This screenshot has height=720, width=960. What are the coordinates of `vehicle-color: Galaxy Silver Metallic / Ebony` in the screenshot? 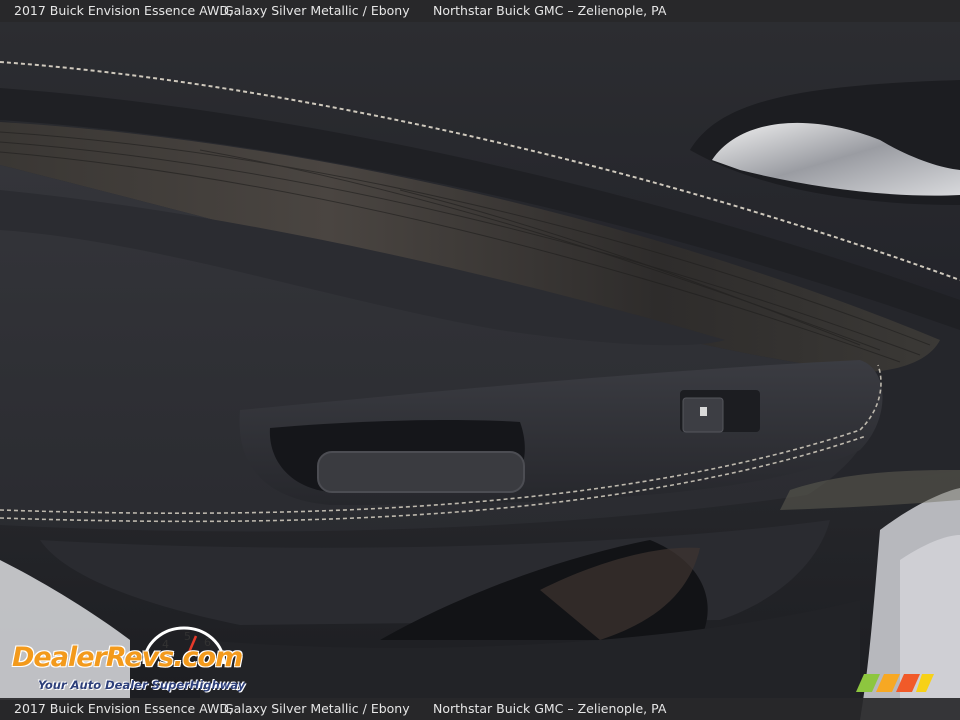 It's located at (317, 10).